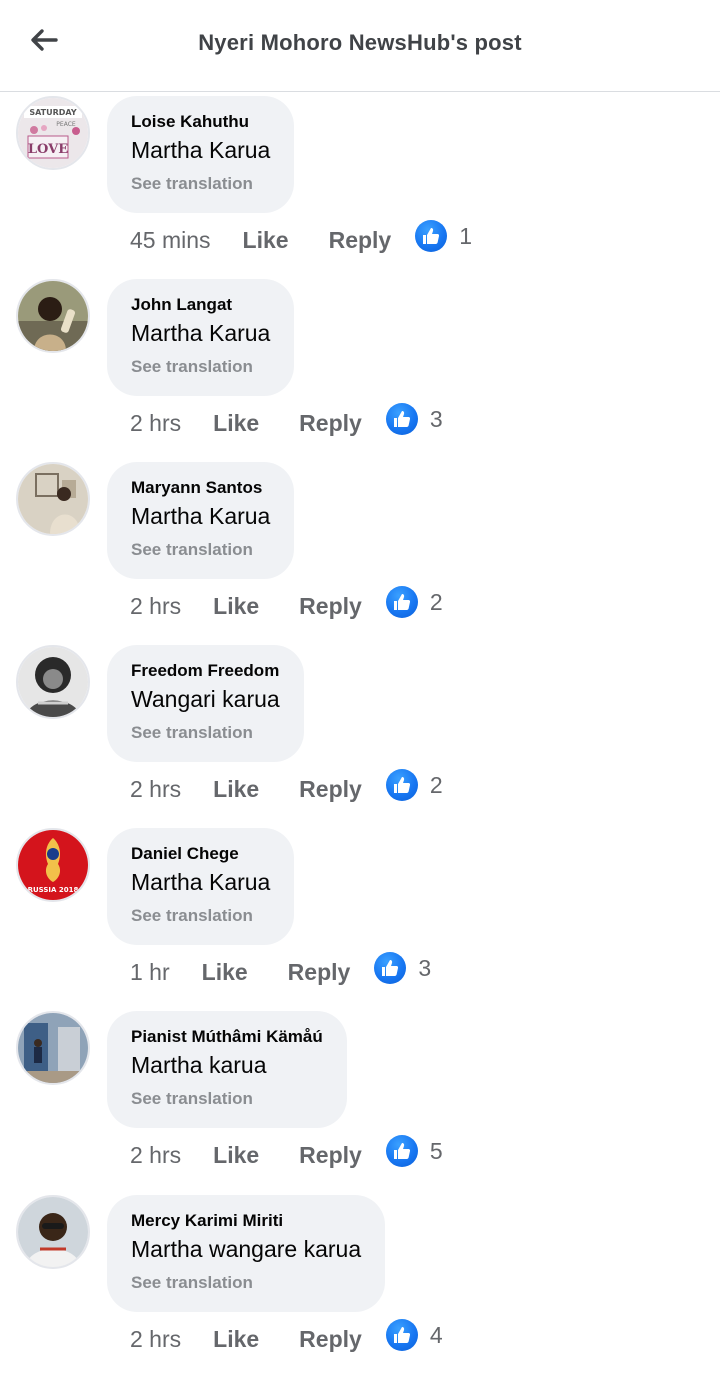 The height and width of the screenshot is (1376, 720). I want to click on svg-text: LOVE, so click(48, 149).